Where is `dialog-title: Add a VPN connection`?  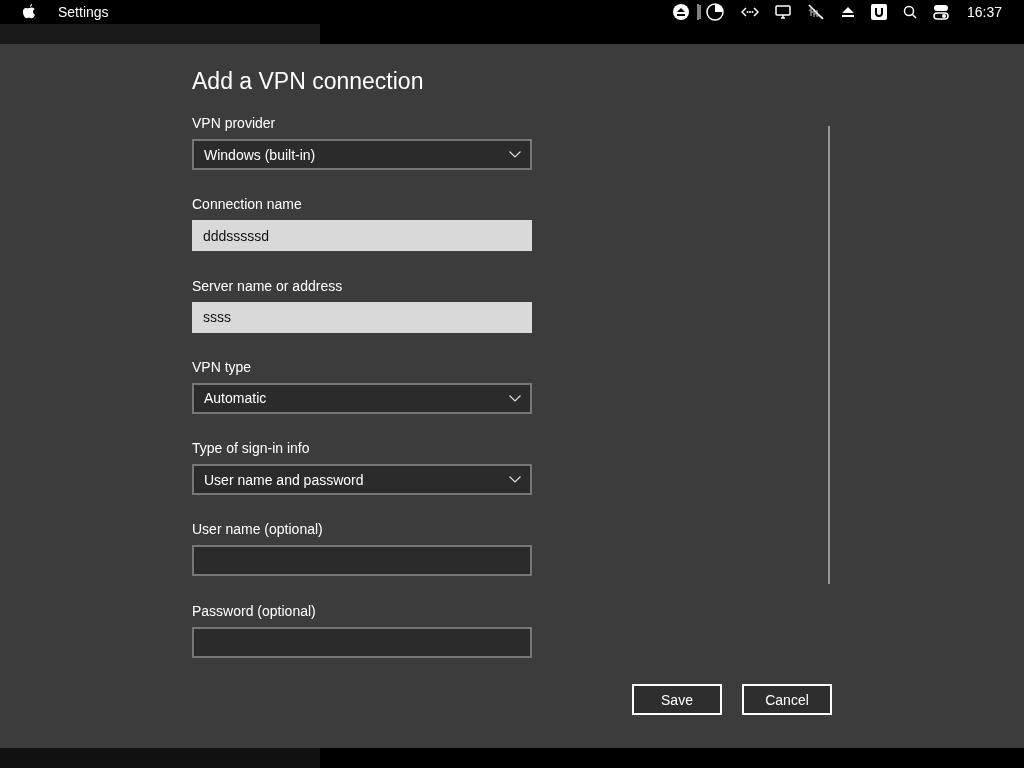
dialog-title: Add a VPN connection is located at coordinates (308, 82).